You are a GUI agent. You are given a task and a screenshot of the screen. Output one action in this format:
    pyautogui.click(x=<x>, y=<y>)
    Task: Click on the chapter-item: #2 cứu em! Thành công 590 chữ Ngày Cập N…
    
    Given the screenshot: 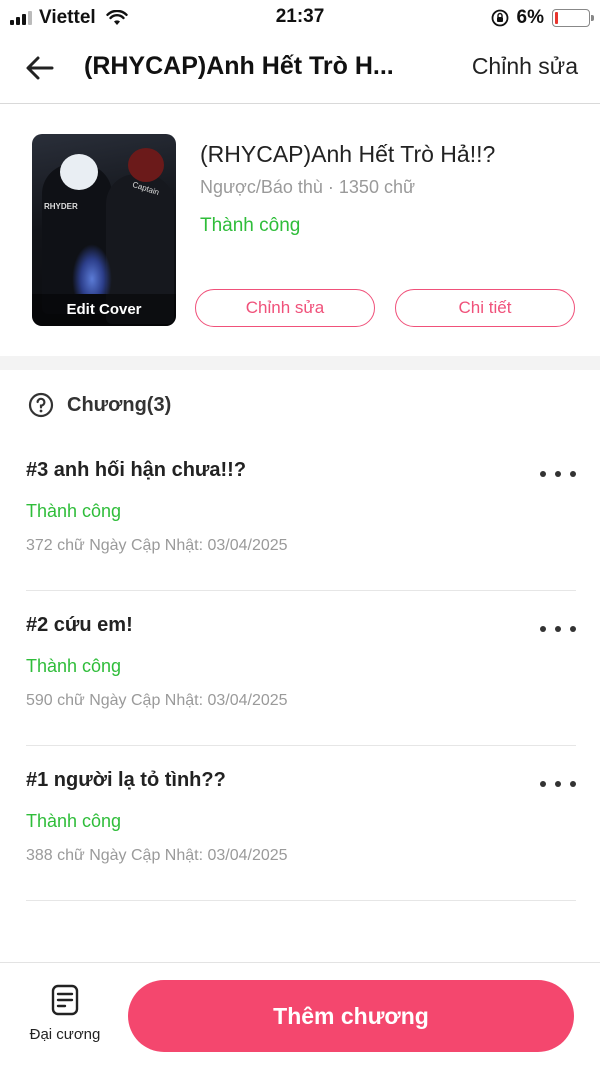 What is the action you would take?
    pyautogui.click(x=301, y=668)
    